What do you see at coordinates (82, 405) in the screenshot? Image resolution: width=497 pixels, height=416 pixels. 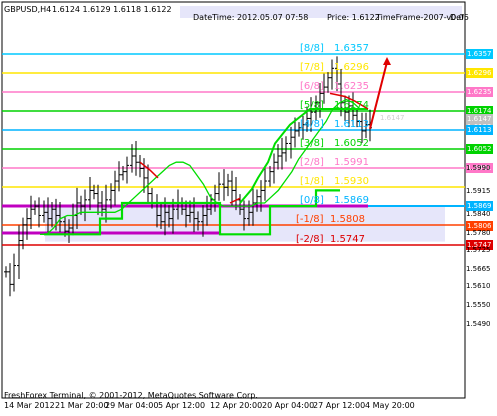 I see `x-axis-tick: 21 Mar 20:00` at bounding box center [82, 405].